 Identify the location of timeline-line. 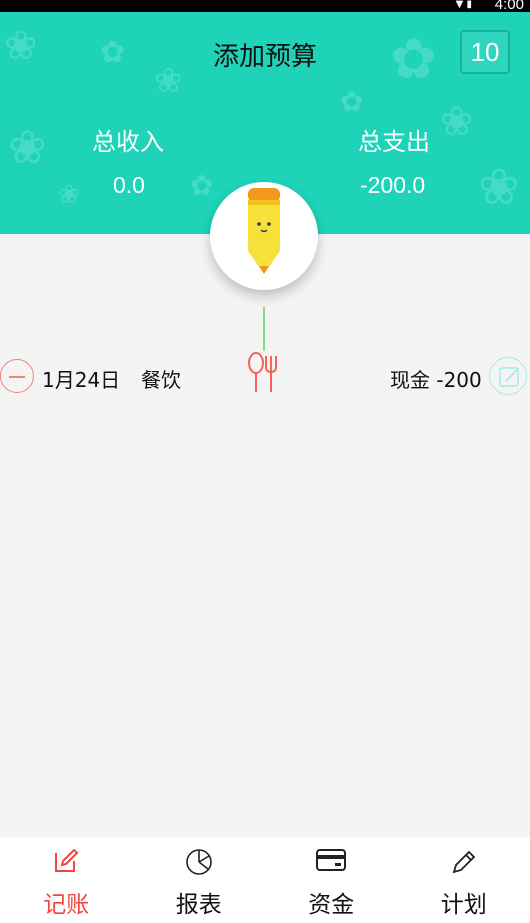
(264, 329).